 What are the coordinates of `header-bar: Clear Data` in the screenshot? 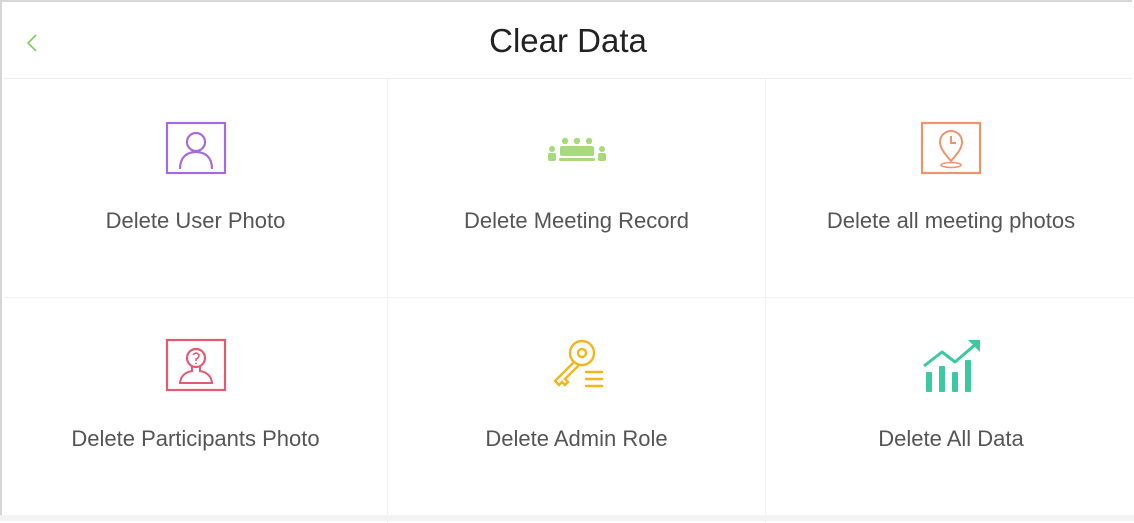 It's located at (568, 41).